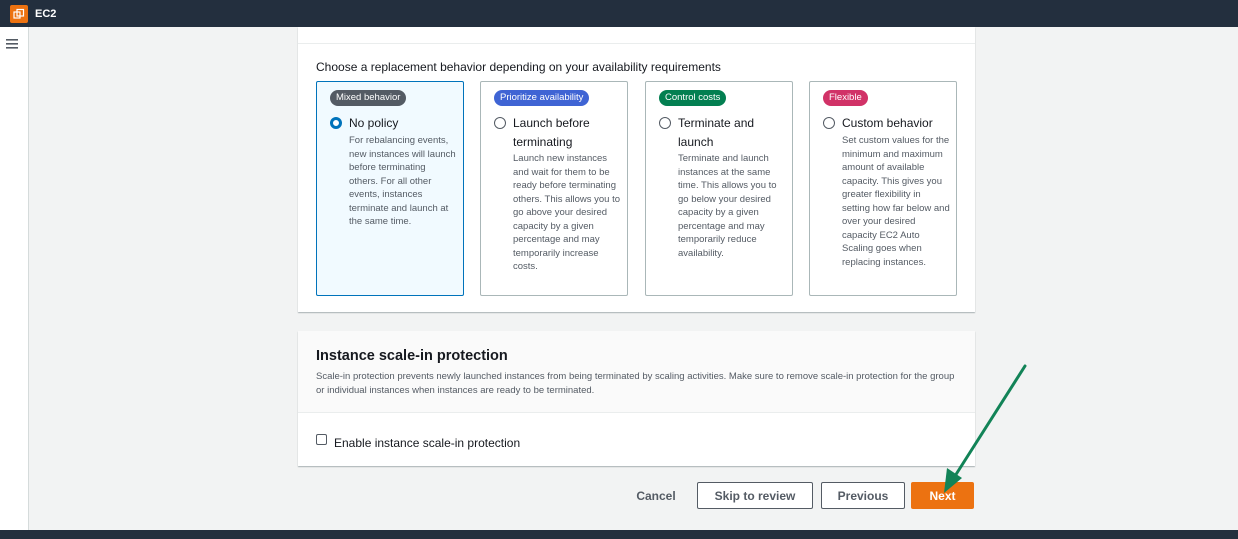  What do you see at coordinates (619, 534) in the screenshot?
I see `bottom-footer-bar` at bounding box center [619, 534].